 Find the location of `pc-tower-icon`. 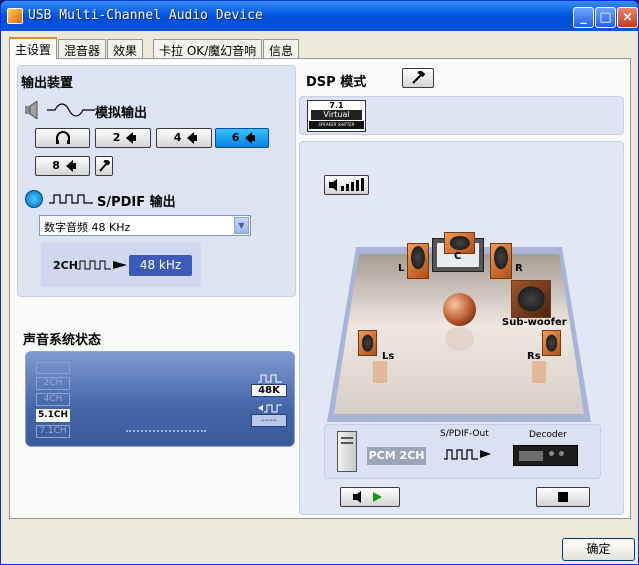

pc-tower-icon is located at coordinates (347, 451).